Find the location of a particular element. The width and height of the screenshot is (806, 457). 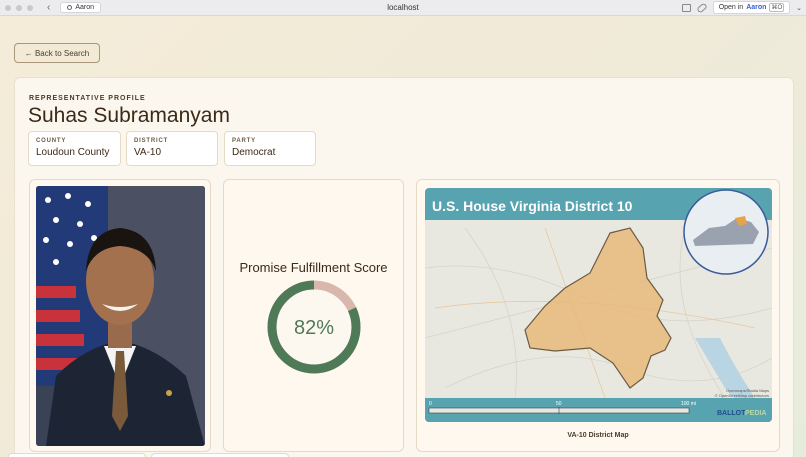

score-panel: Promise Fulfillment Score 82% is located at coordinates (313, 315).